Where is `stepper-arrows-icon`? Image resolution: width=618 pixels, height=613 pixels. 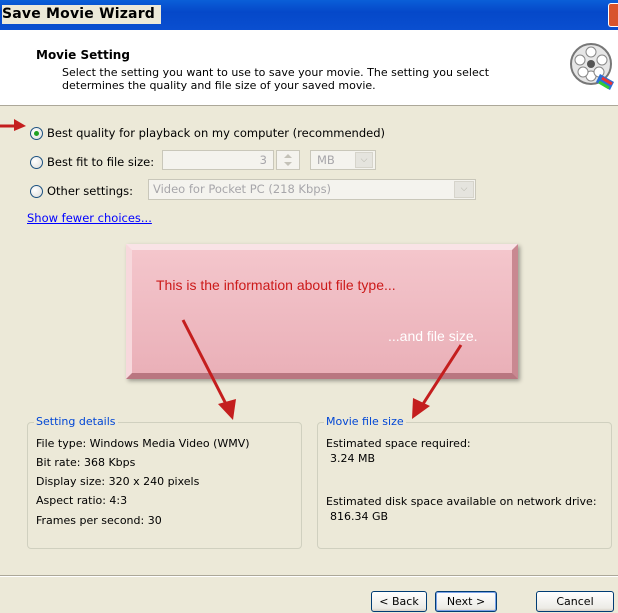 stepper-arrows-icon is located at coordinates (288, 160).